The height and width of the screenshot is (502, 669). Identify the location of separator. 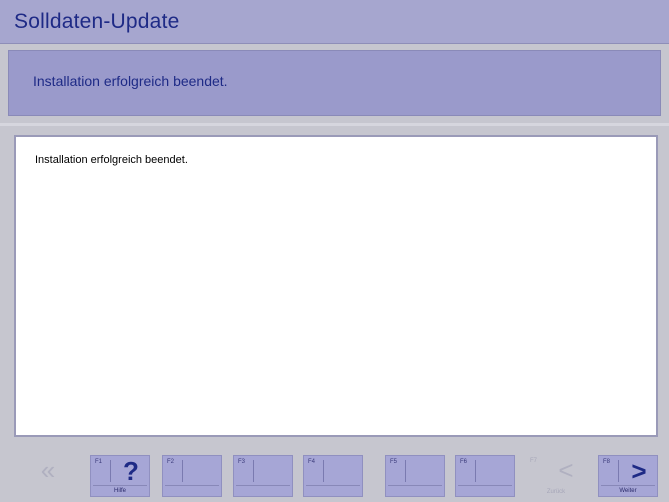
(334, 124).